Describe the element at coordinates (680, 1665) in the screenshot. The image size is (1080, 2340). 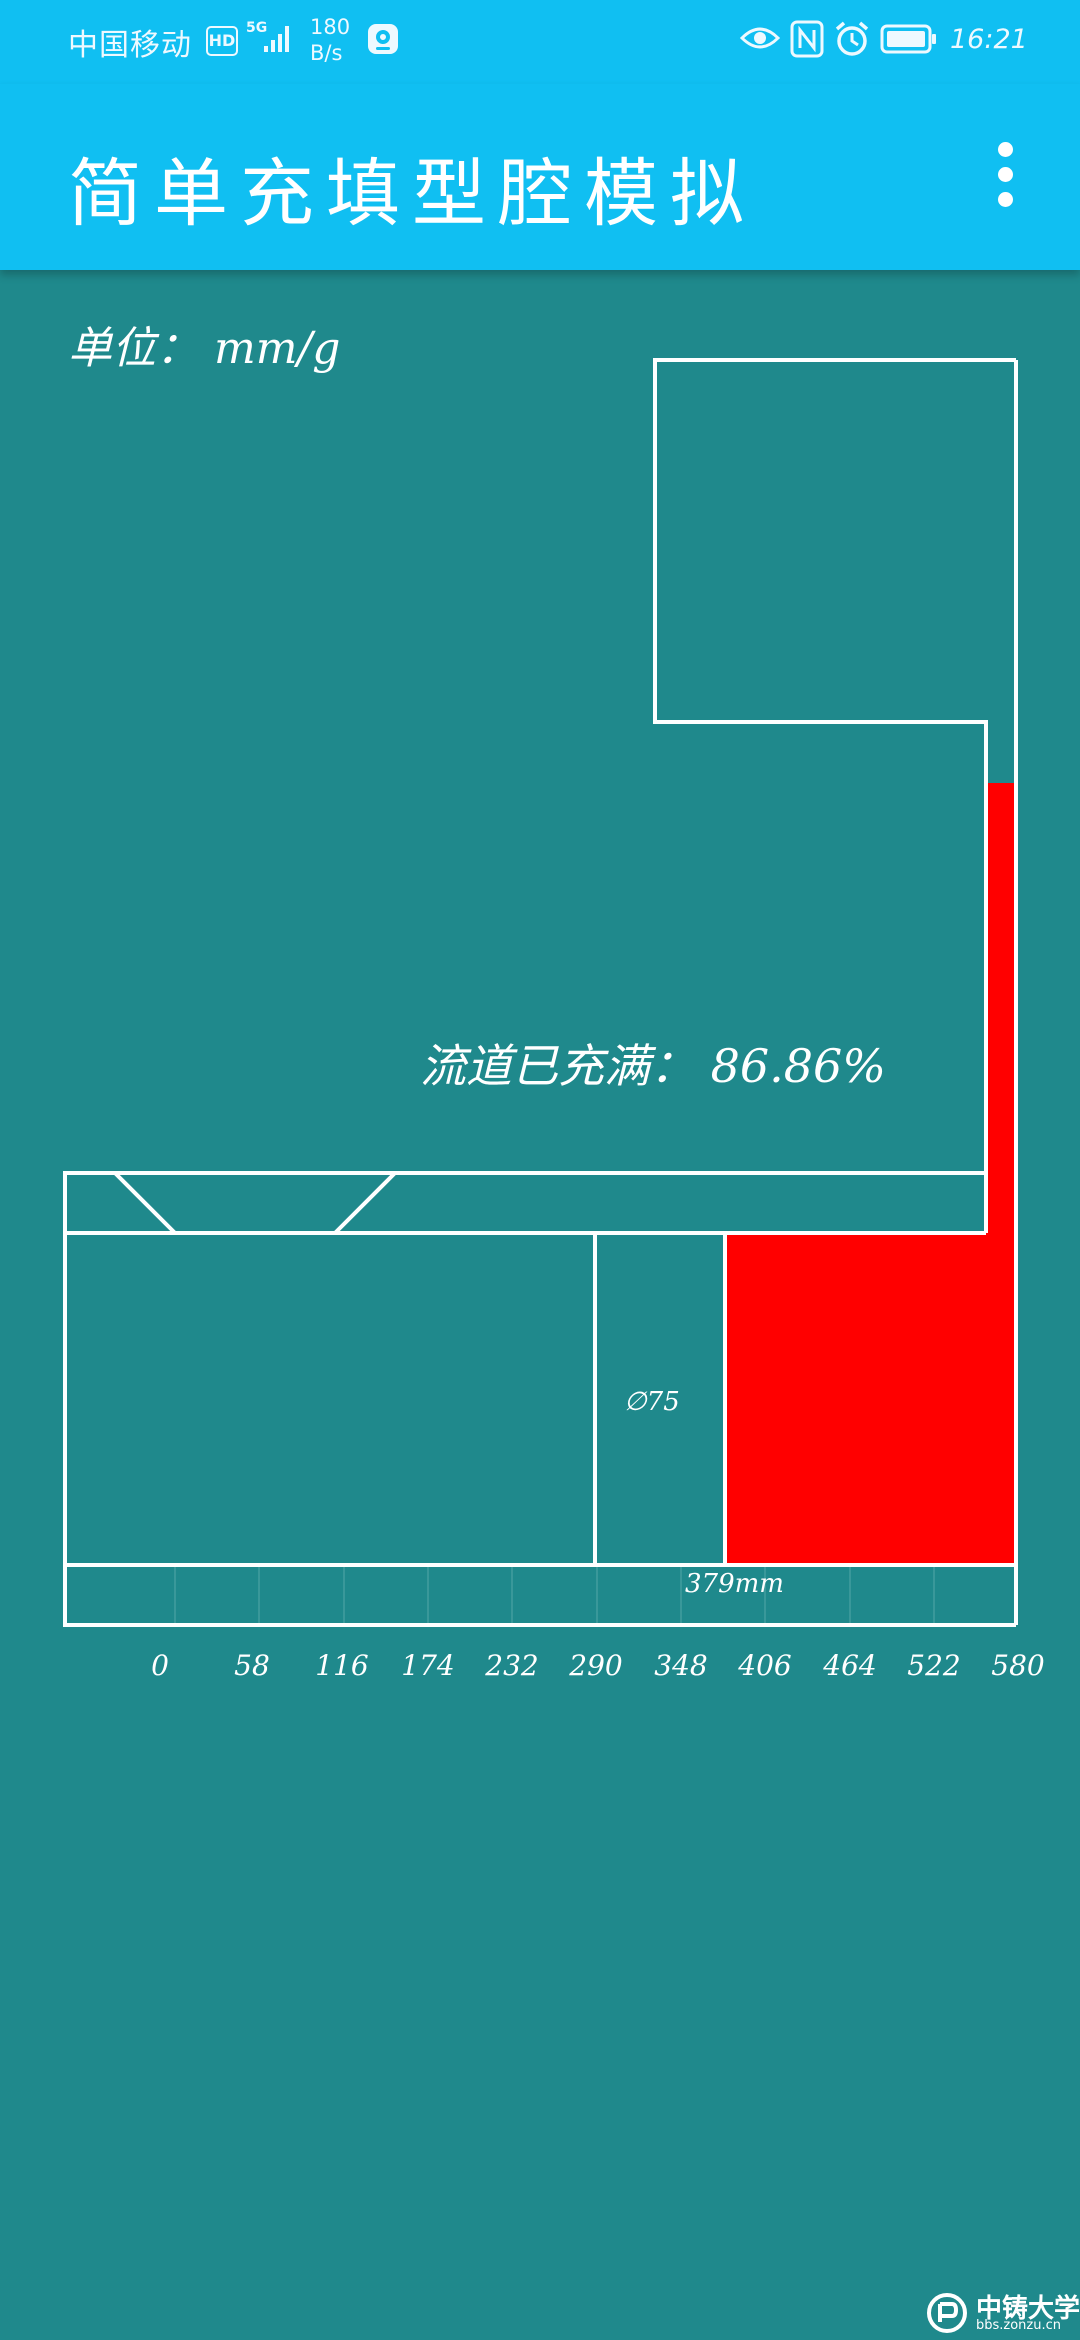
I see `ruler-tick-label: 348` at that location.